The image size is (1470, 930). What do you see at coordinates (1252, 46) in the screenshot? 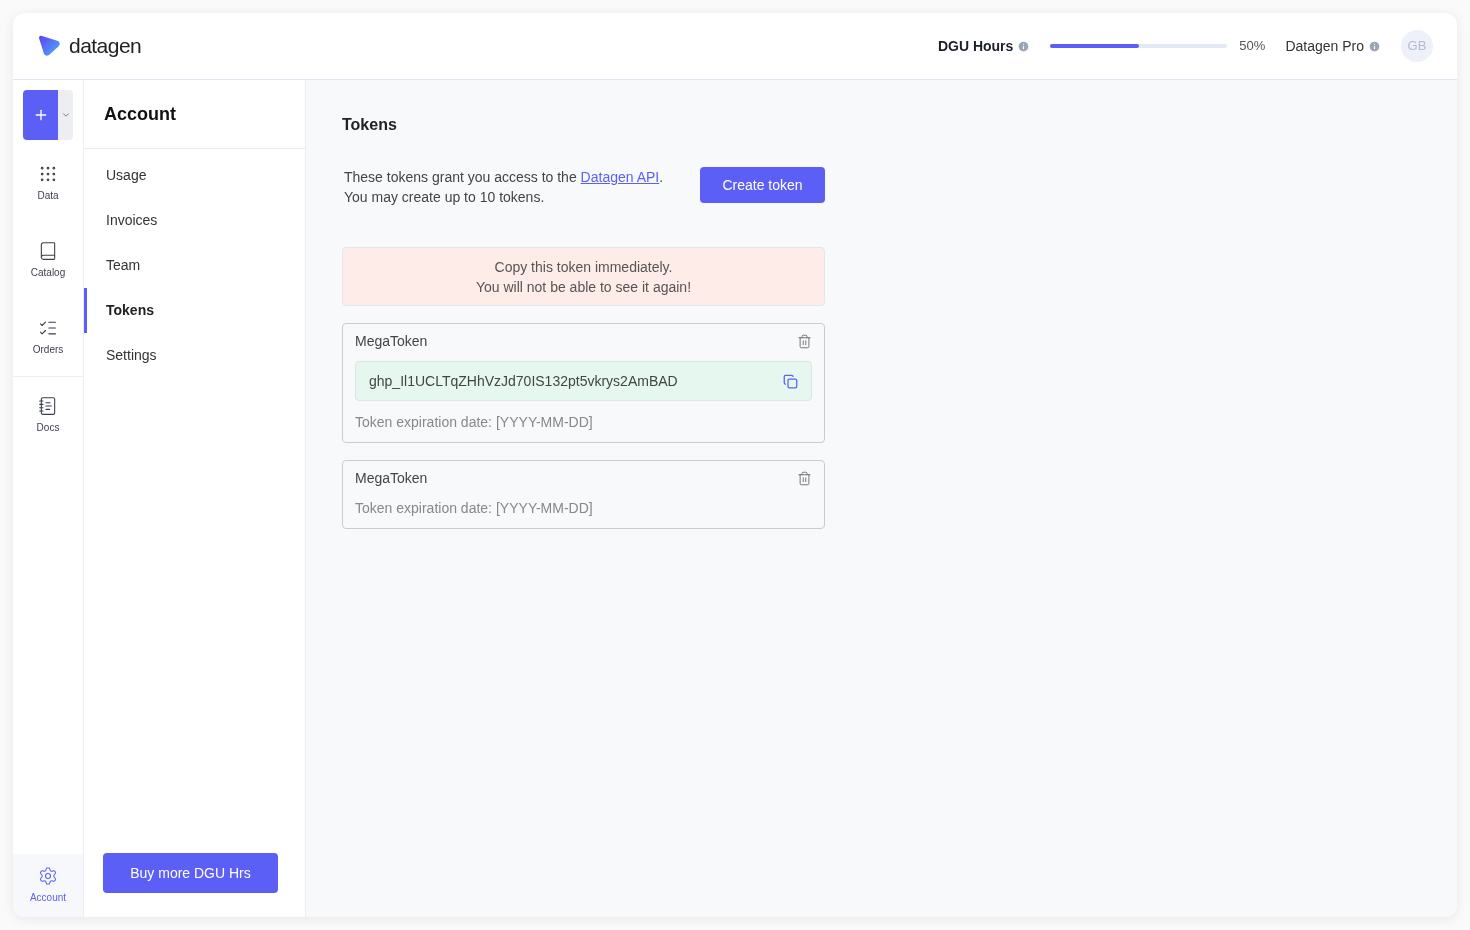
I see `usage-reading: 50%` at bounding box center [1252, 46].